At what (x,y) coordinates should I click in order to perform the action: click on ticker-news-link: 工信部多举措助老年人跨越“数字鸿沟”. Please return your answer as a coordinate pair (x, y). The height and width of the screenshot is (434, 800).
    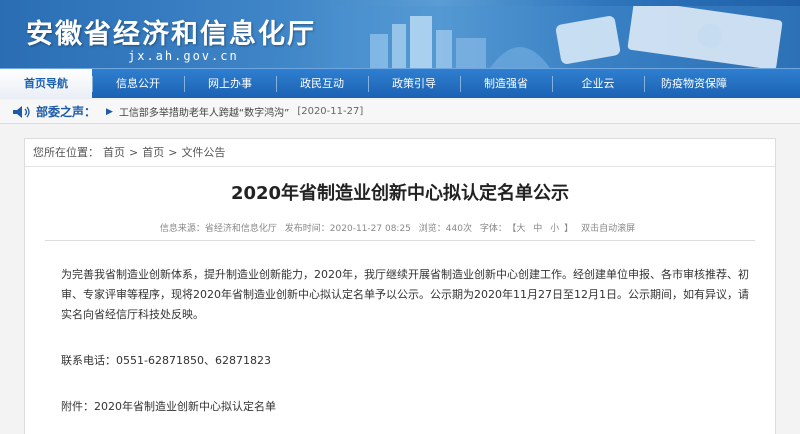
    Looking at the image, I should click on (204, 111).